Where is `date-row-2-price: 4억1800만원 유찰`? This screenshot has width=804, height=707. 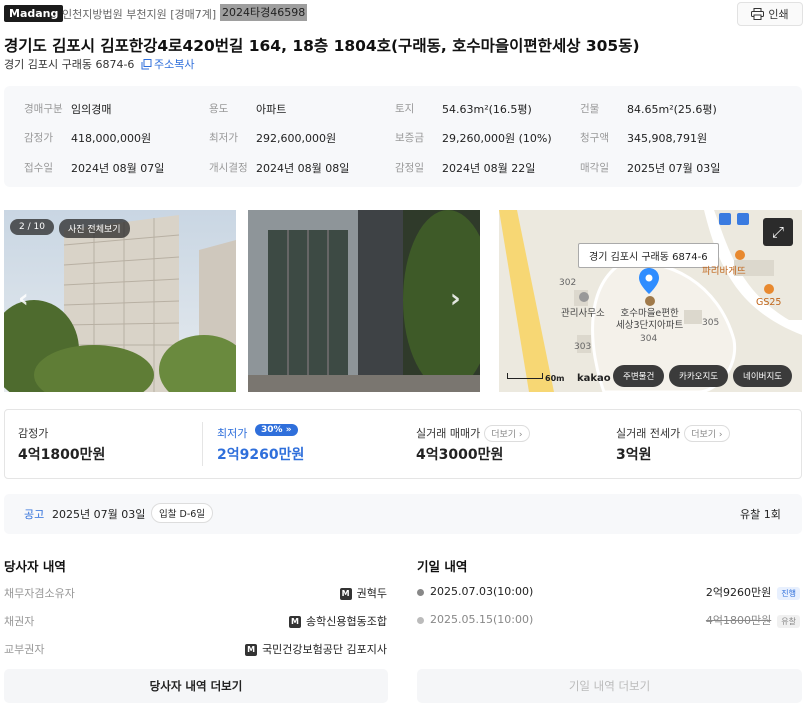
date-row-2-price: 4억1800만원 유찰 is located at coordinates (753, 620).